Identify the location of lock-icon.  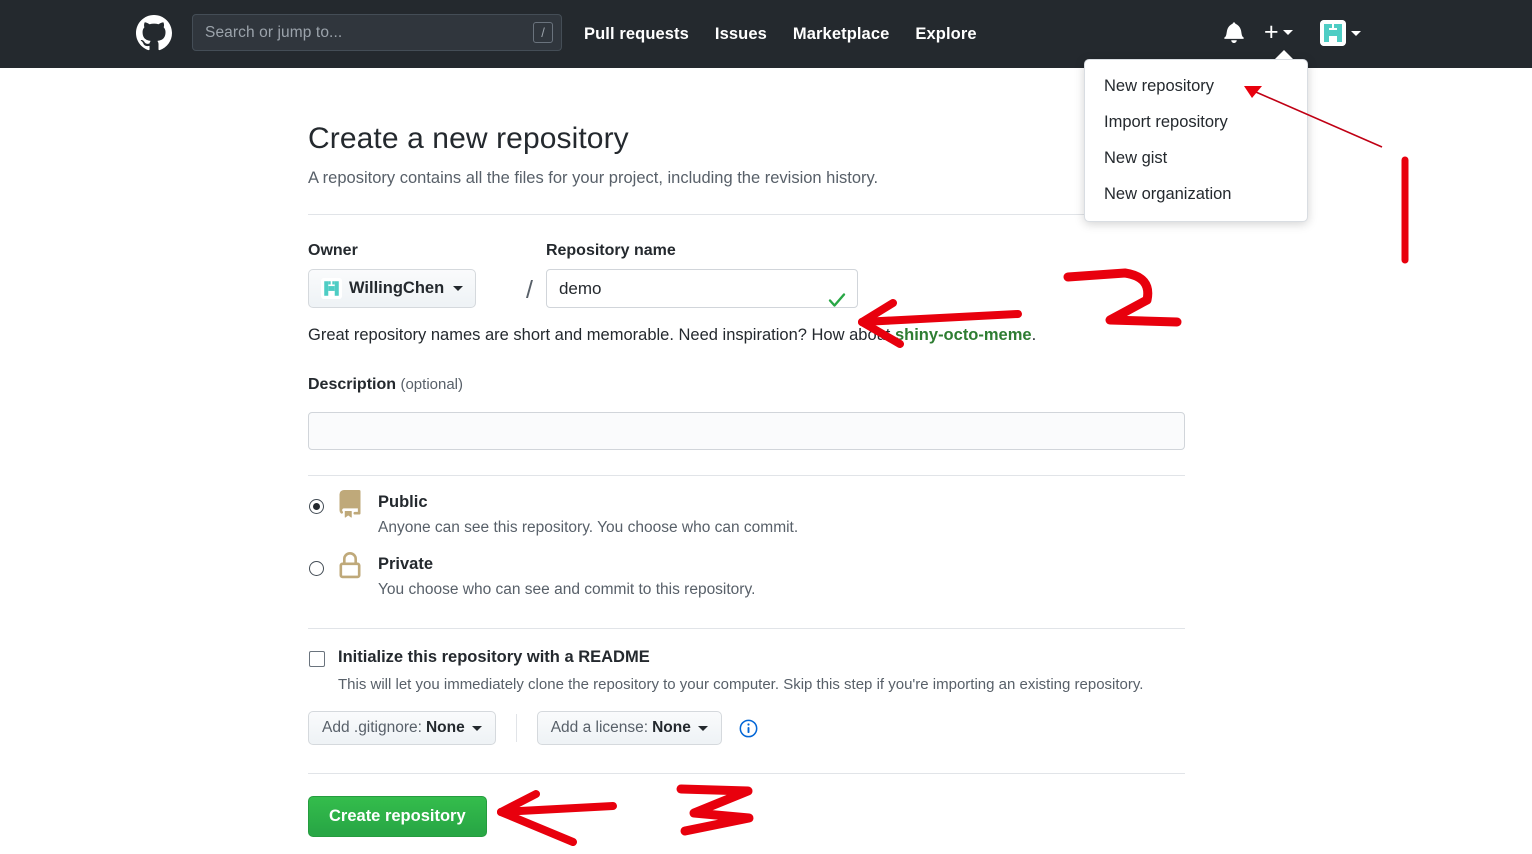
(350, 568).